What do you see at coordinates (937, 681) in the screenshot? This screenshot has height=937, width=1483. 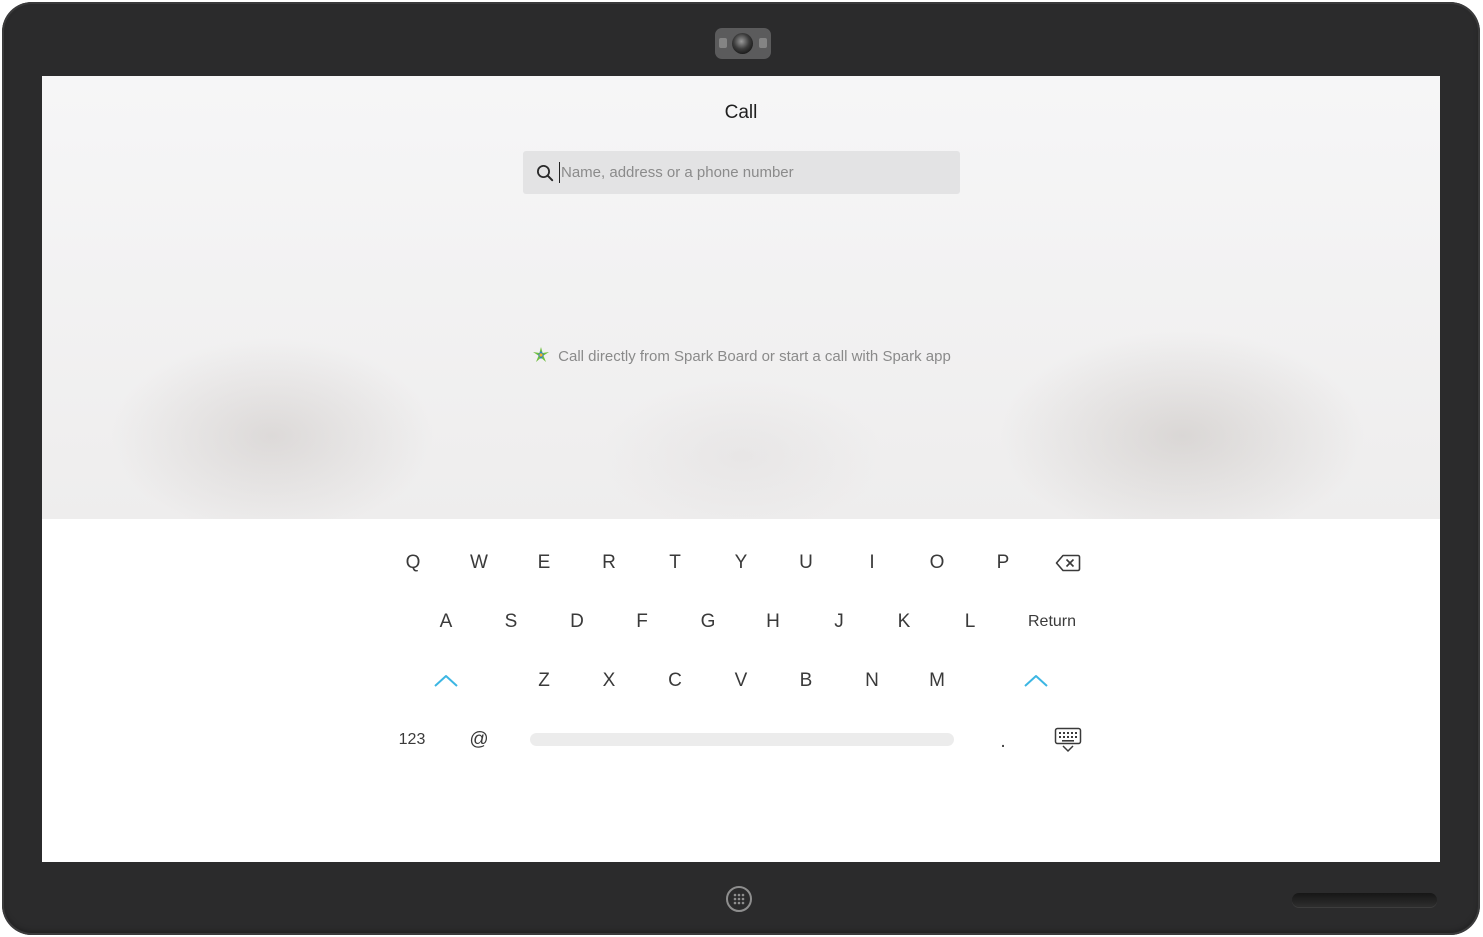 I see `key-m: M` at bounding box center [937, 681].